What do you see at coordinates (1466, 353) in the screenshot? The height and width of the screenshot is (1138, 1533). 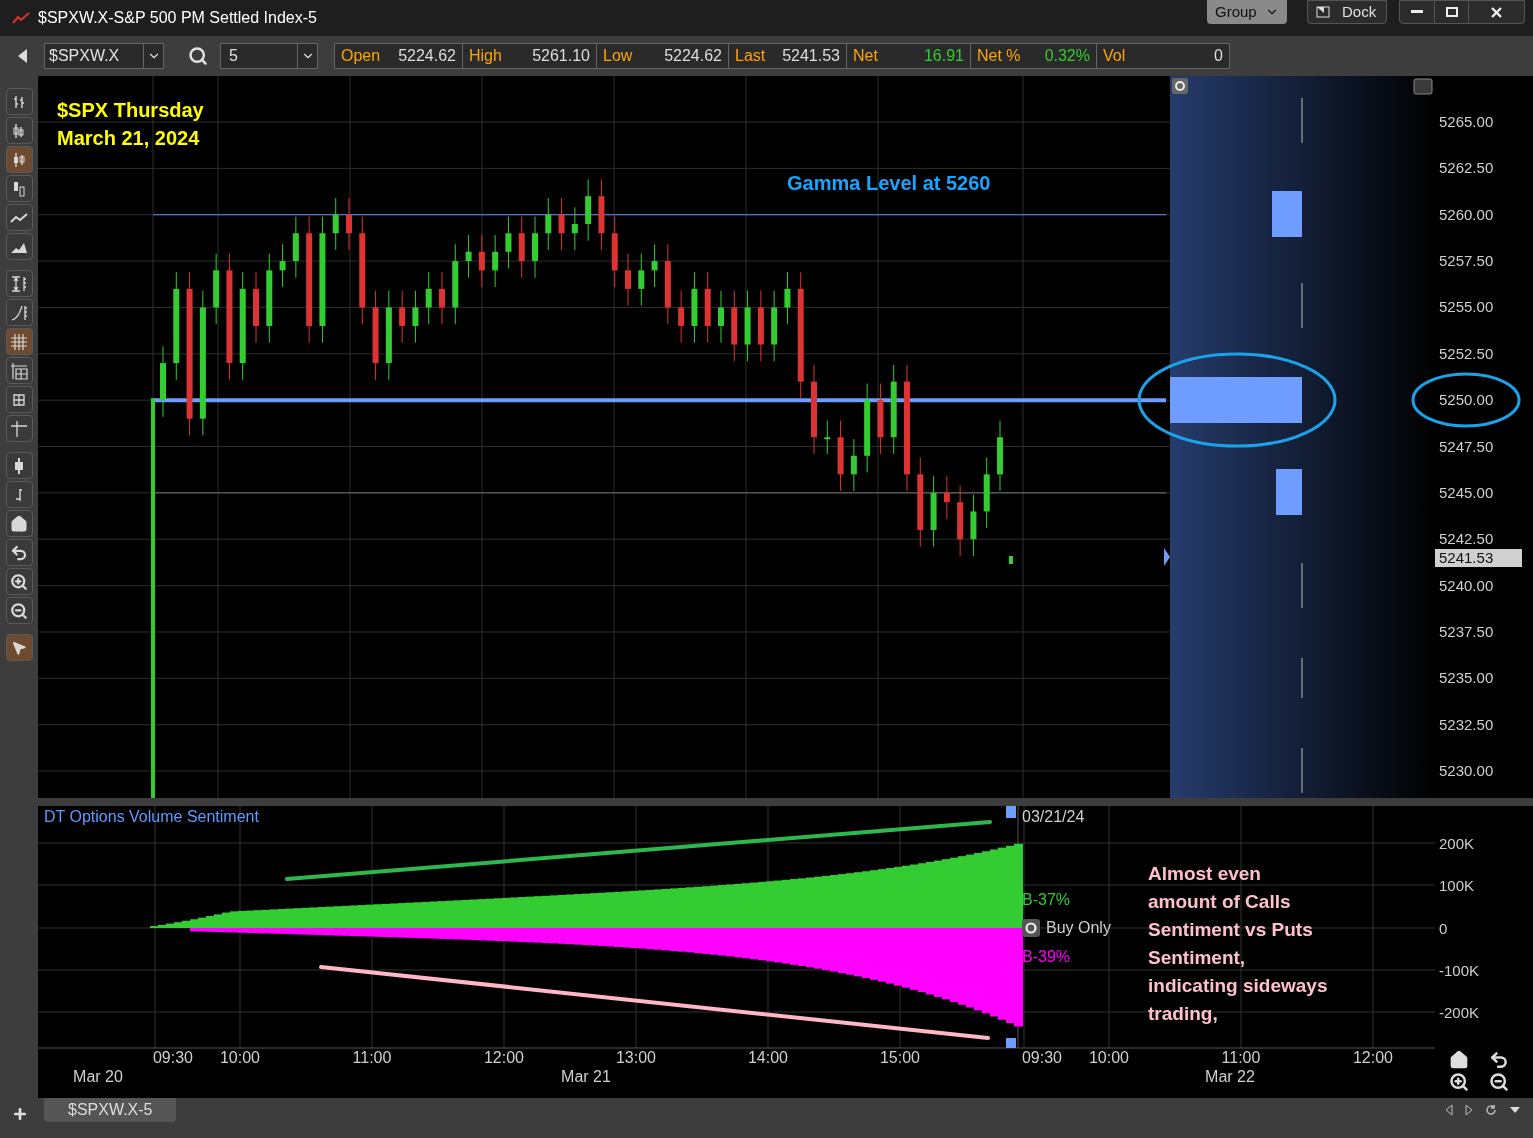 I see `price-axis-label: 5252.50` at bounding box center [1466, 353].